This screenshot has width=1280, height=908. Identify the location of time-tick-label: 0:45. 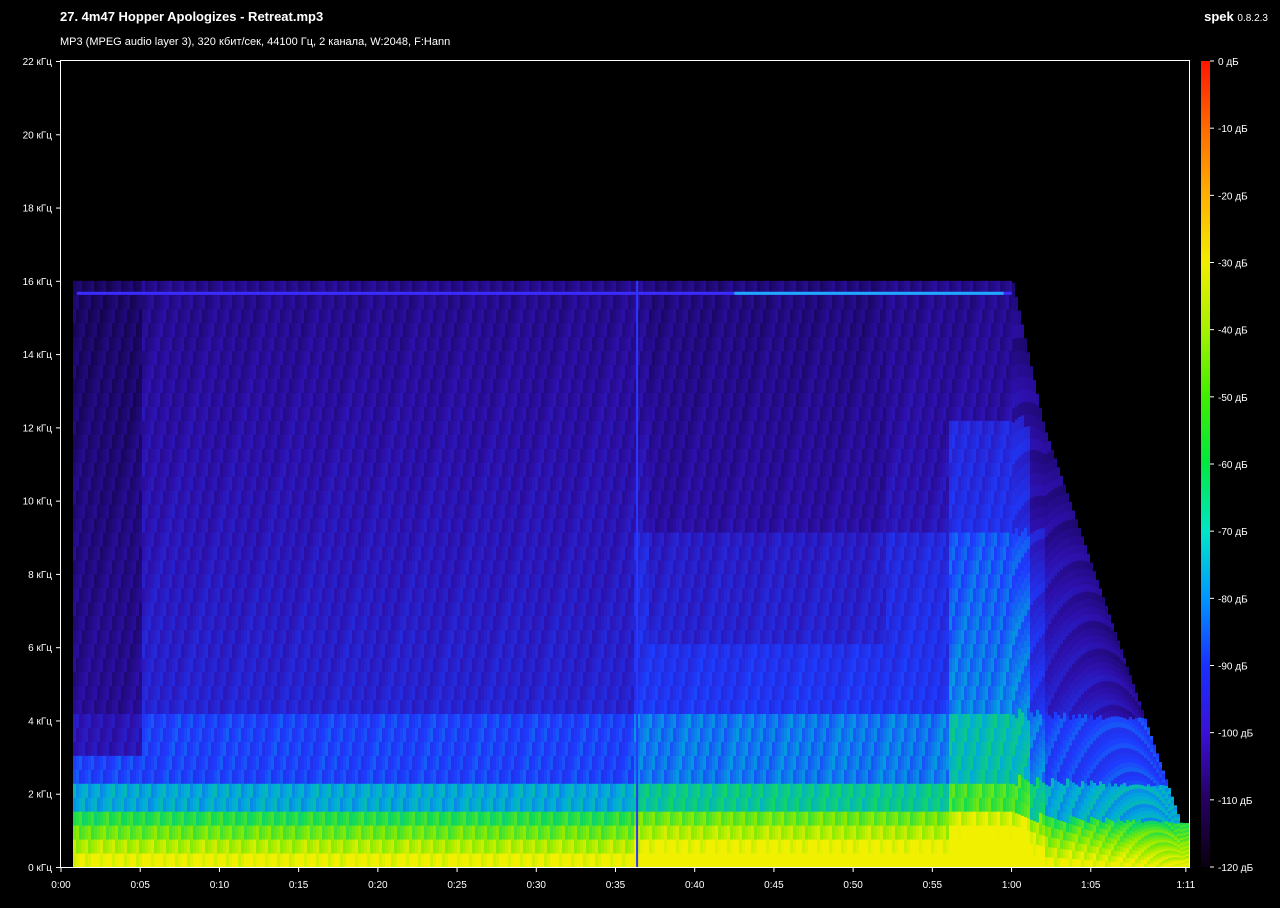
(774, 885).